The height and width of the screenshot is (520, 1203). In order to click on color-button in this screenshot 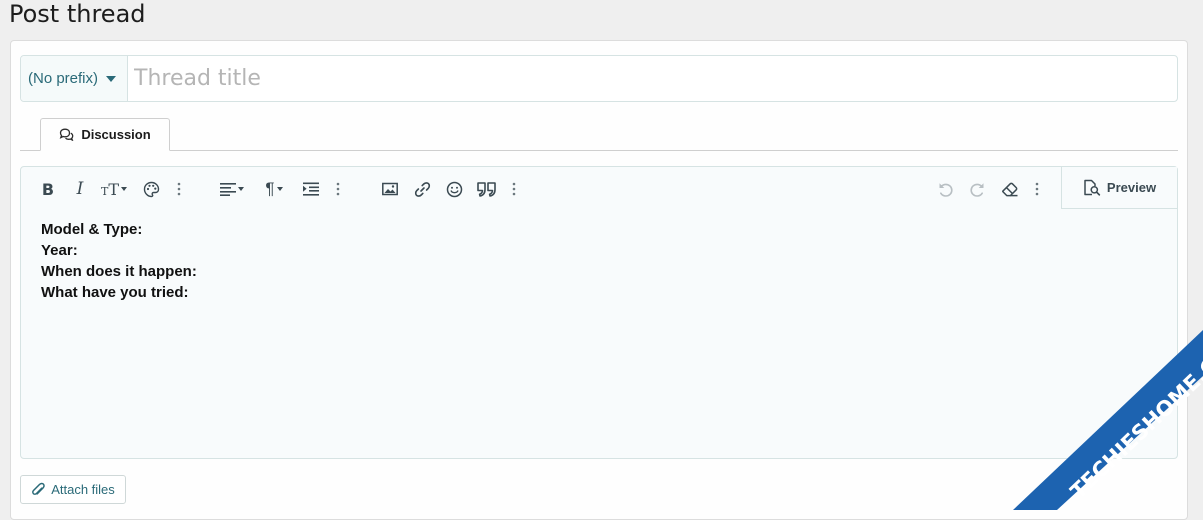, I will do `click(151, 189)`.